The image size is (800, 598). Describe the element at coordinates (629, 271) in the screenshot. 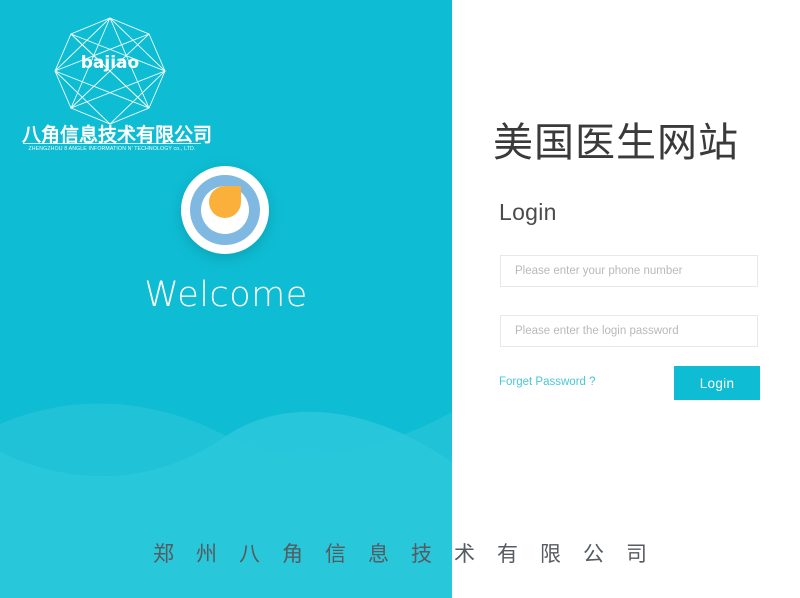

I see `phone-number-input` at that location.